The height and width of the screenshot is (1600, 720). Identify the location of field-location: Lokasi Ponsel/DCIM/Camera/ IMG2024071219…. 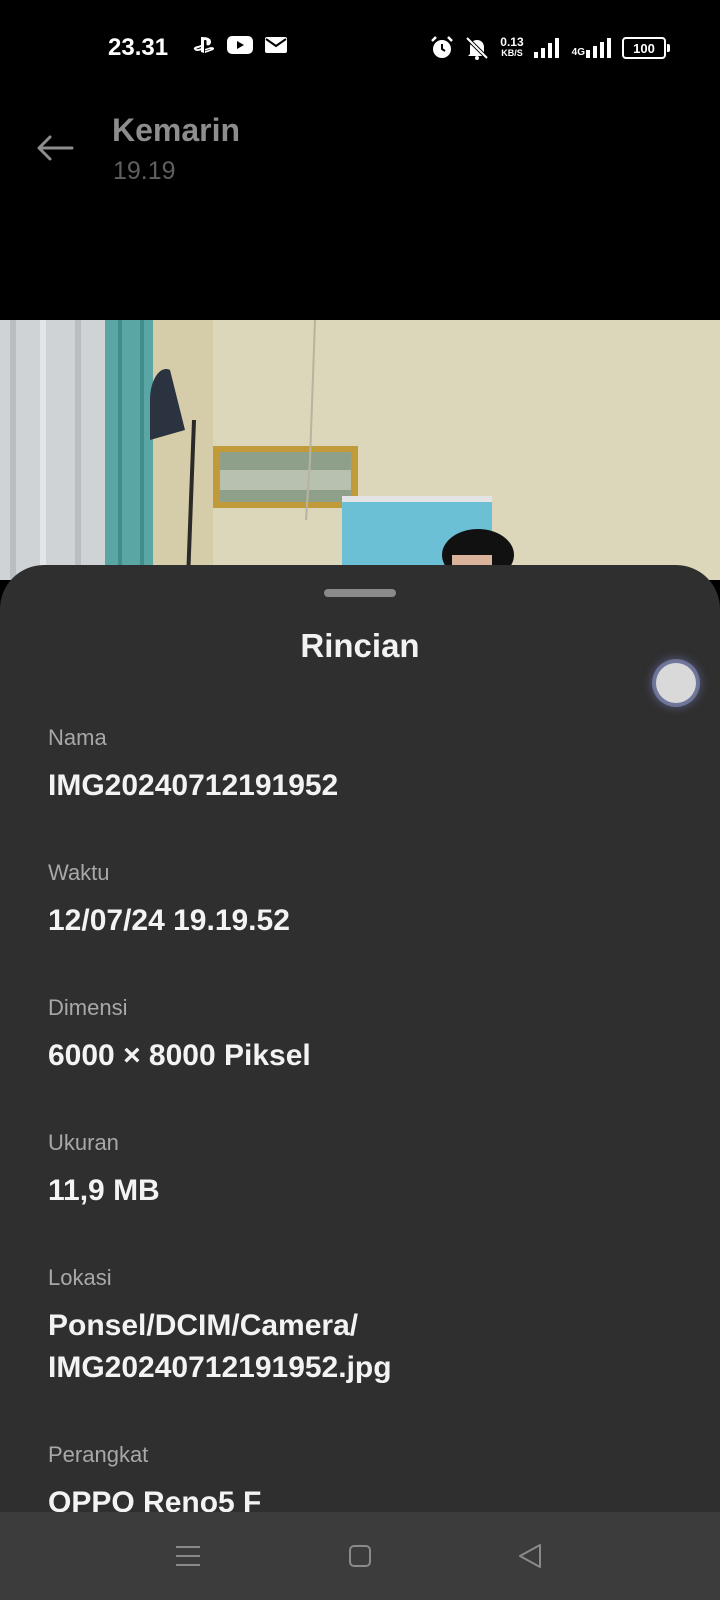
(358, 1327).